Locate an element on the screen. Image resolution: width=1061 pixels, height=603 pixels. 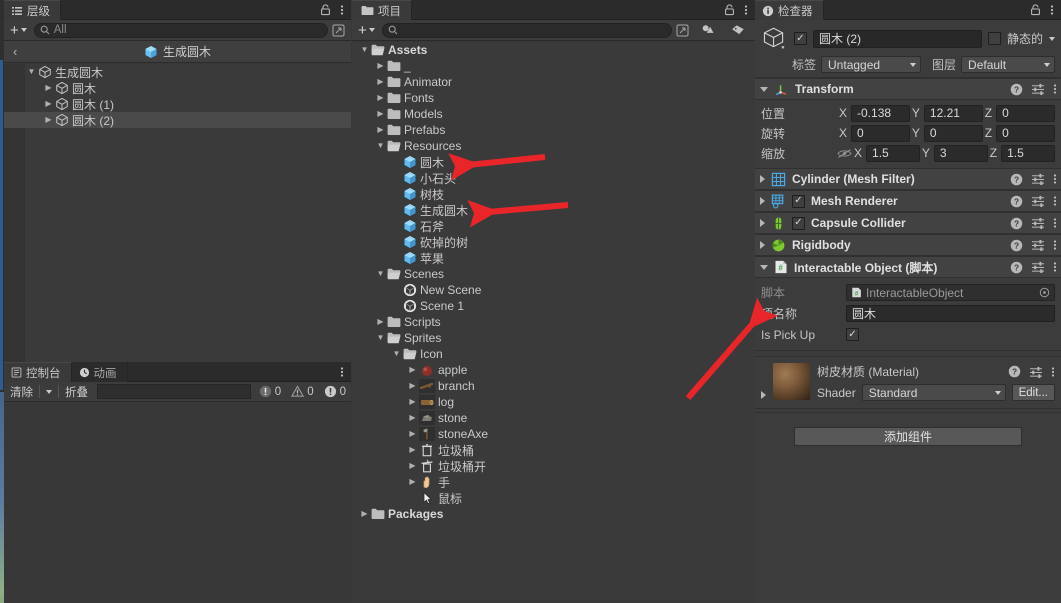
breadcrumb-back-button: ‹ is located at coordinates (15, 51).